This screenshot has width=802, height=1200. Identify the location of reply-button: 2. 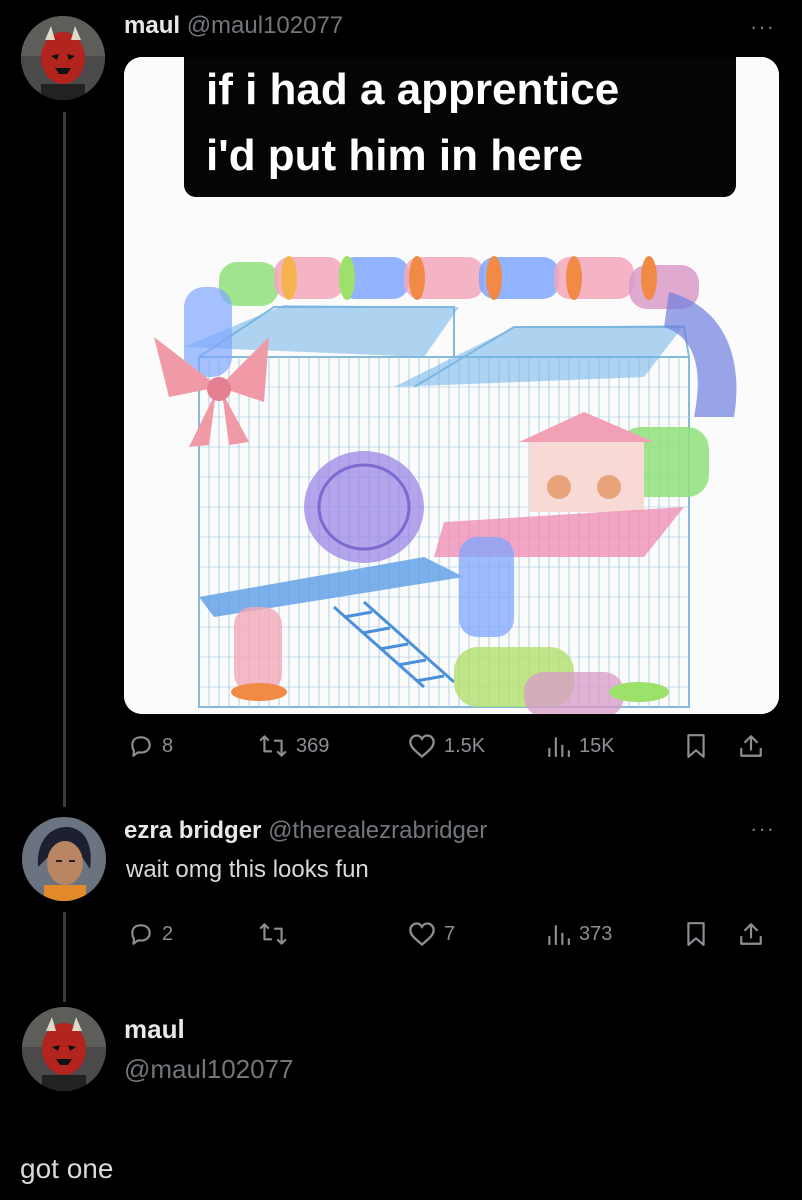
(150, 934).